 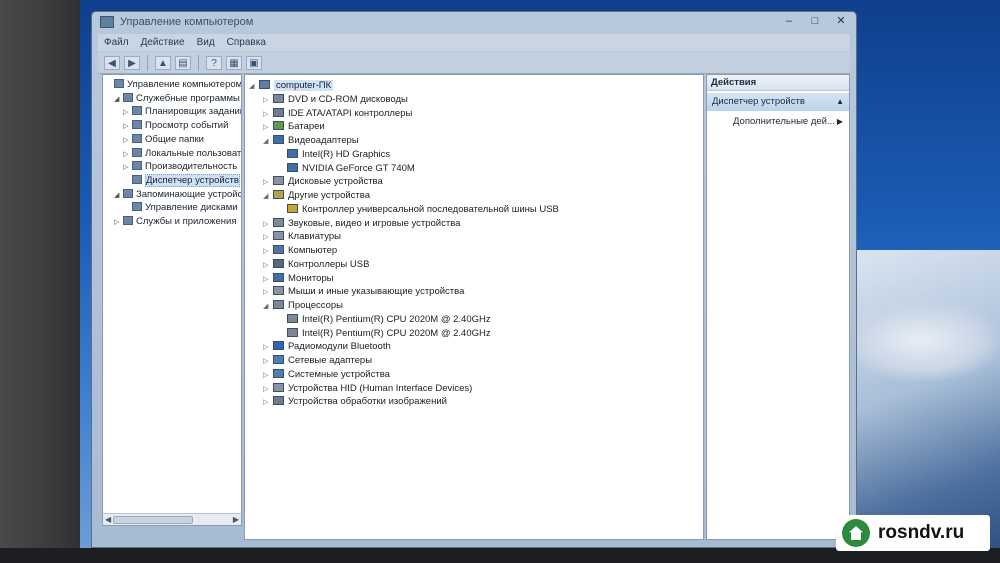 I want to click on device-category: ▷ Звуковые, видео и игровые устройства, so click(x=361, y=223).